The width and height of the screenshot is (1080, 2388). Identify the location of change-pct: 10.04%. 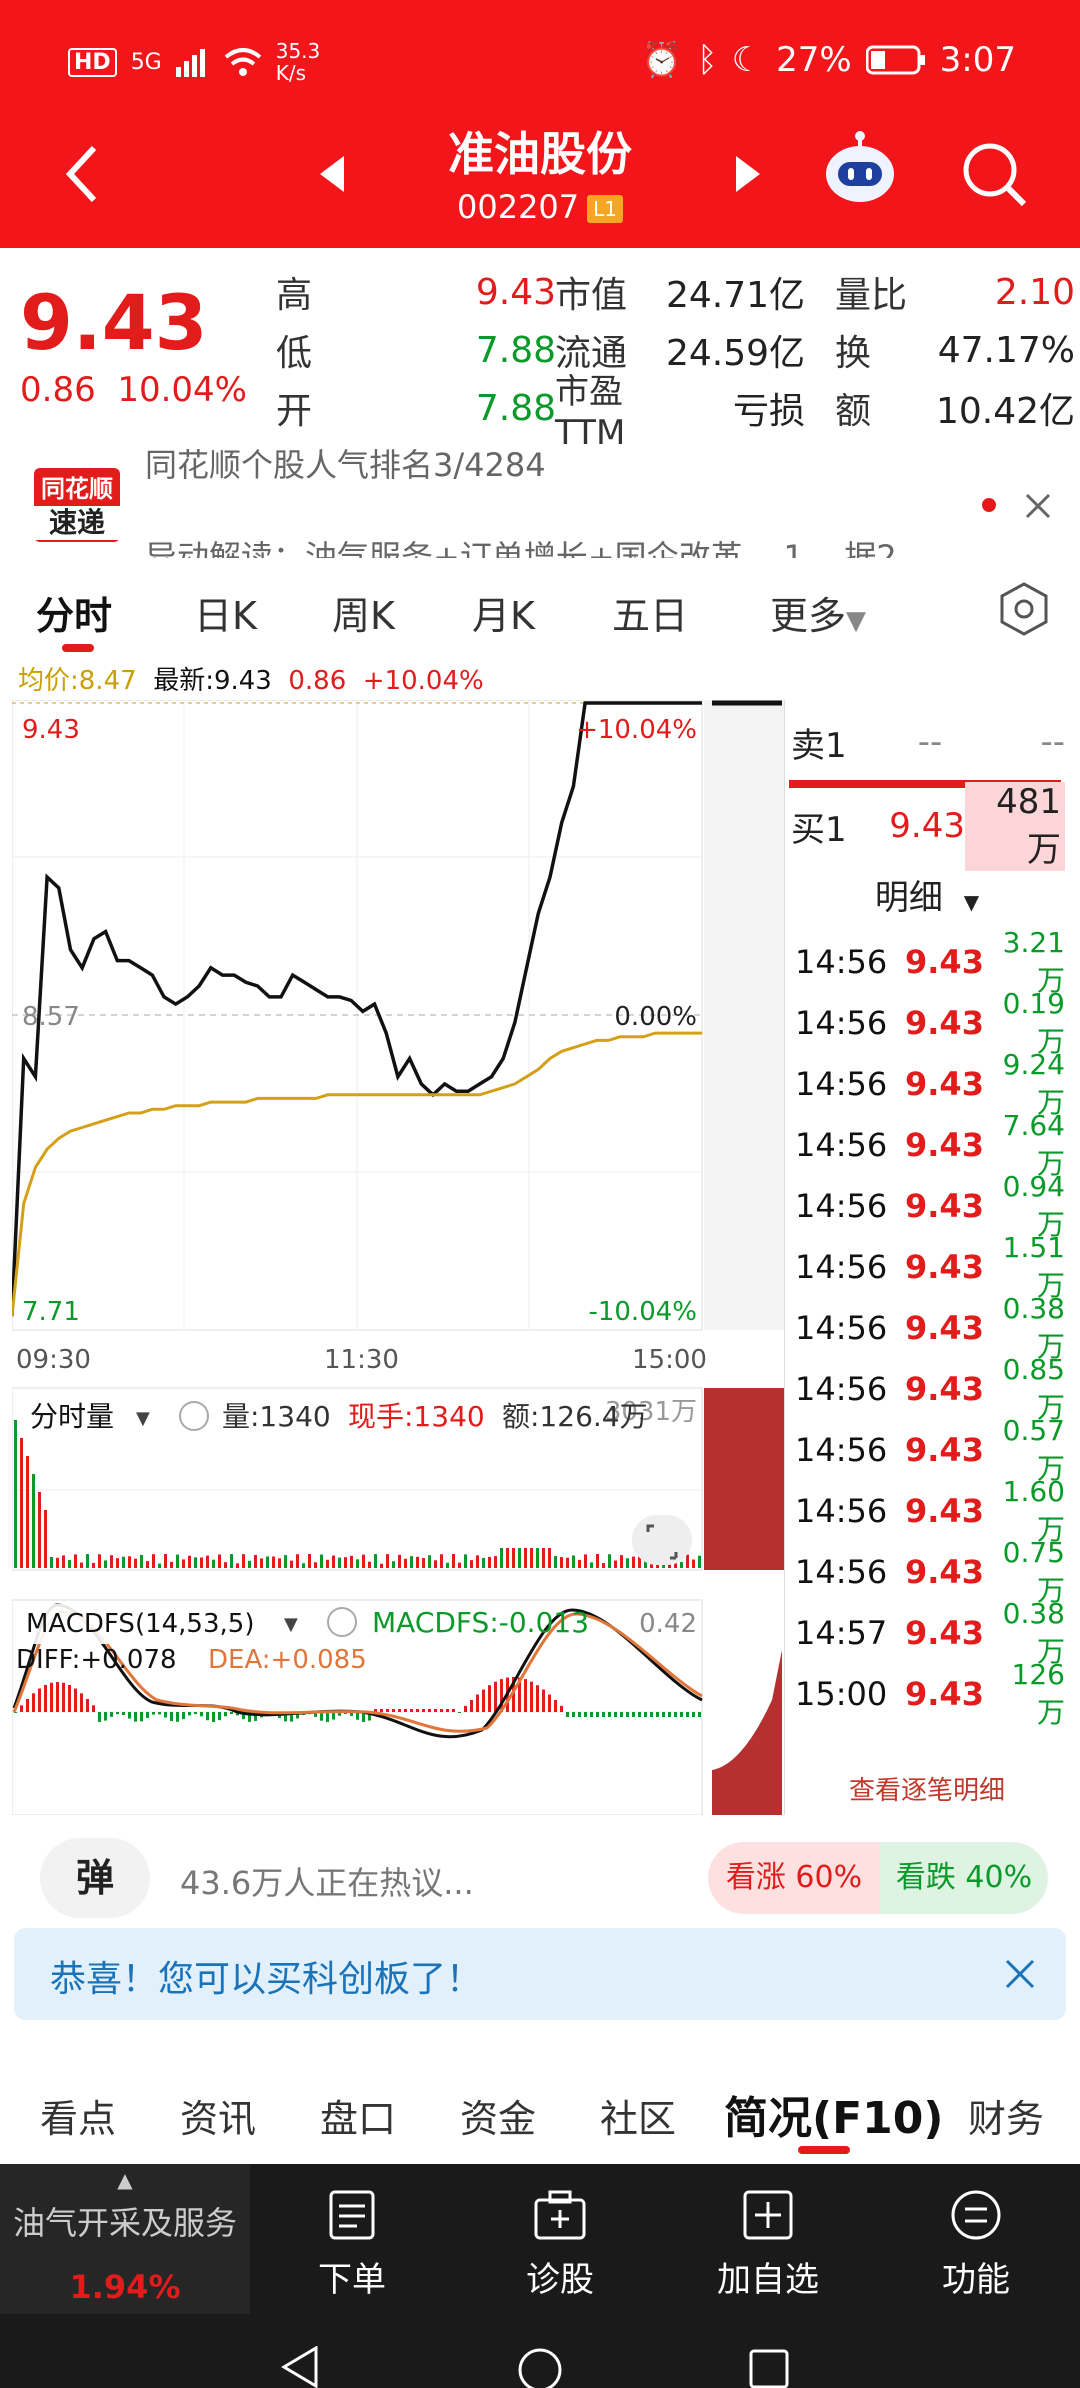
(182, 390).